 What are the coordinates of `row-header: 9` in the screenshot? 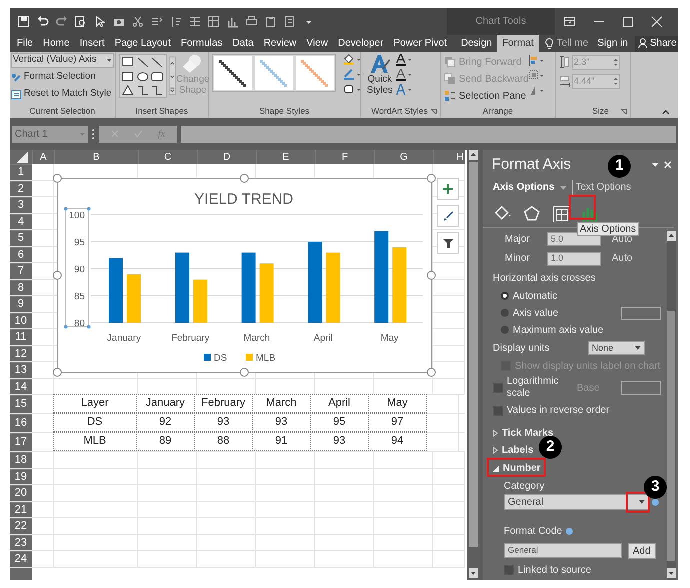 It's located at (21, 304).